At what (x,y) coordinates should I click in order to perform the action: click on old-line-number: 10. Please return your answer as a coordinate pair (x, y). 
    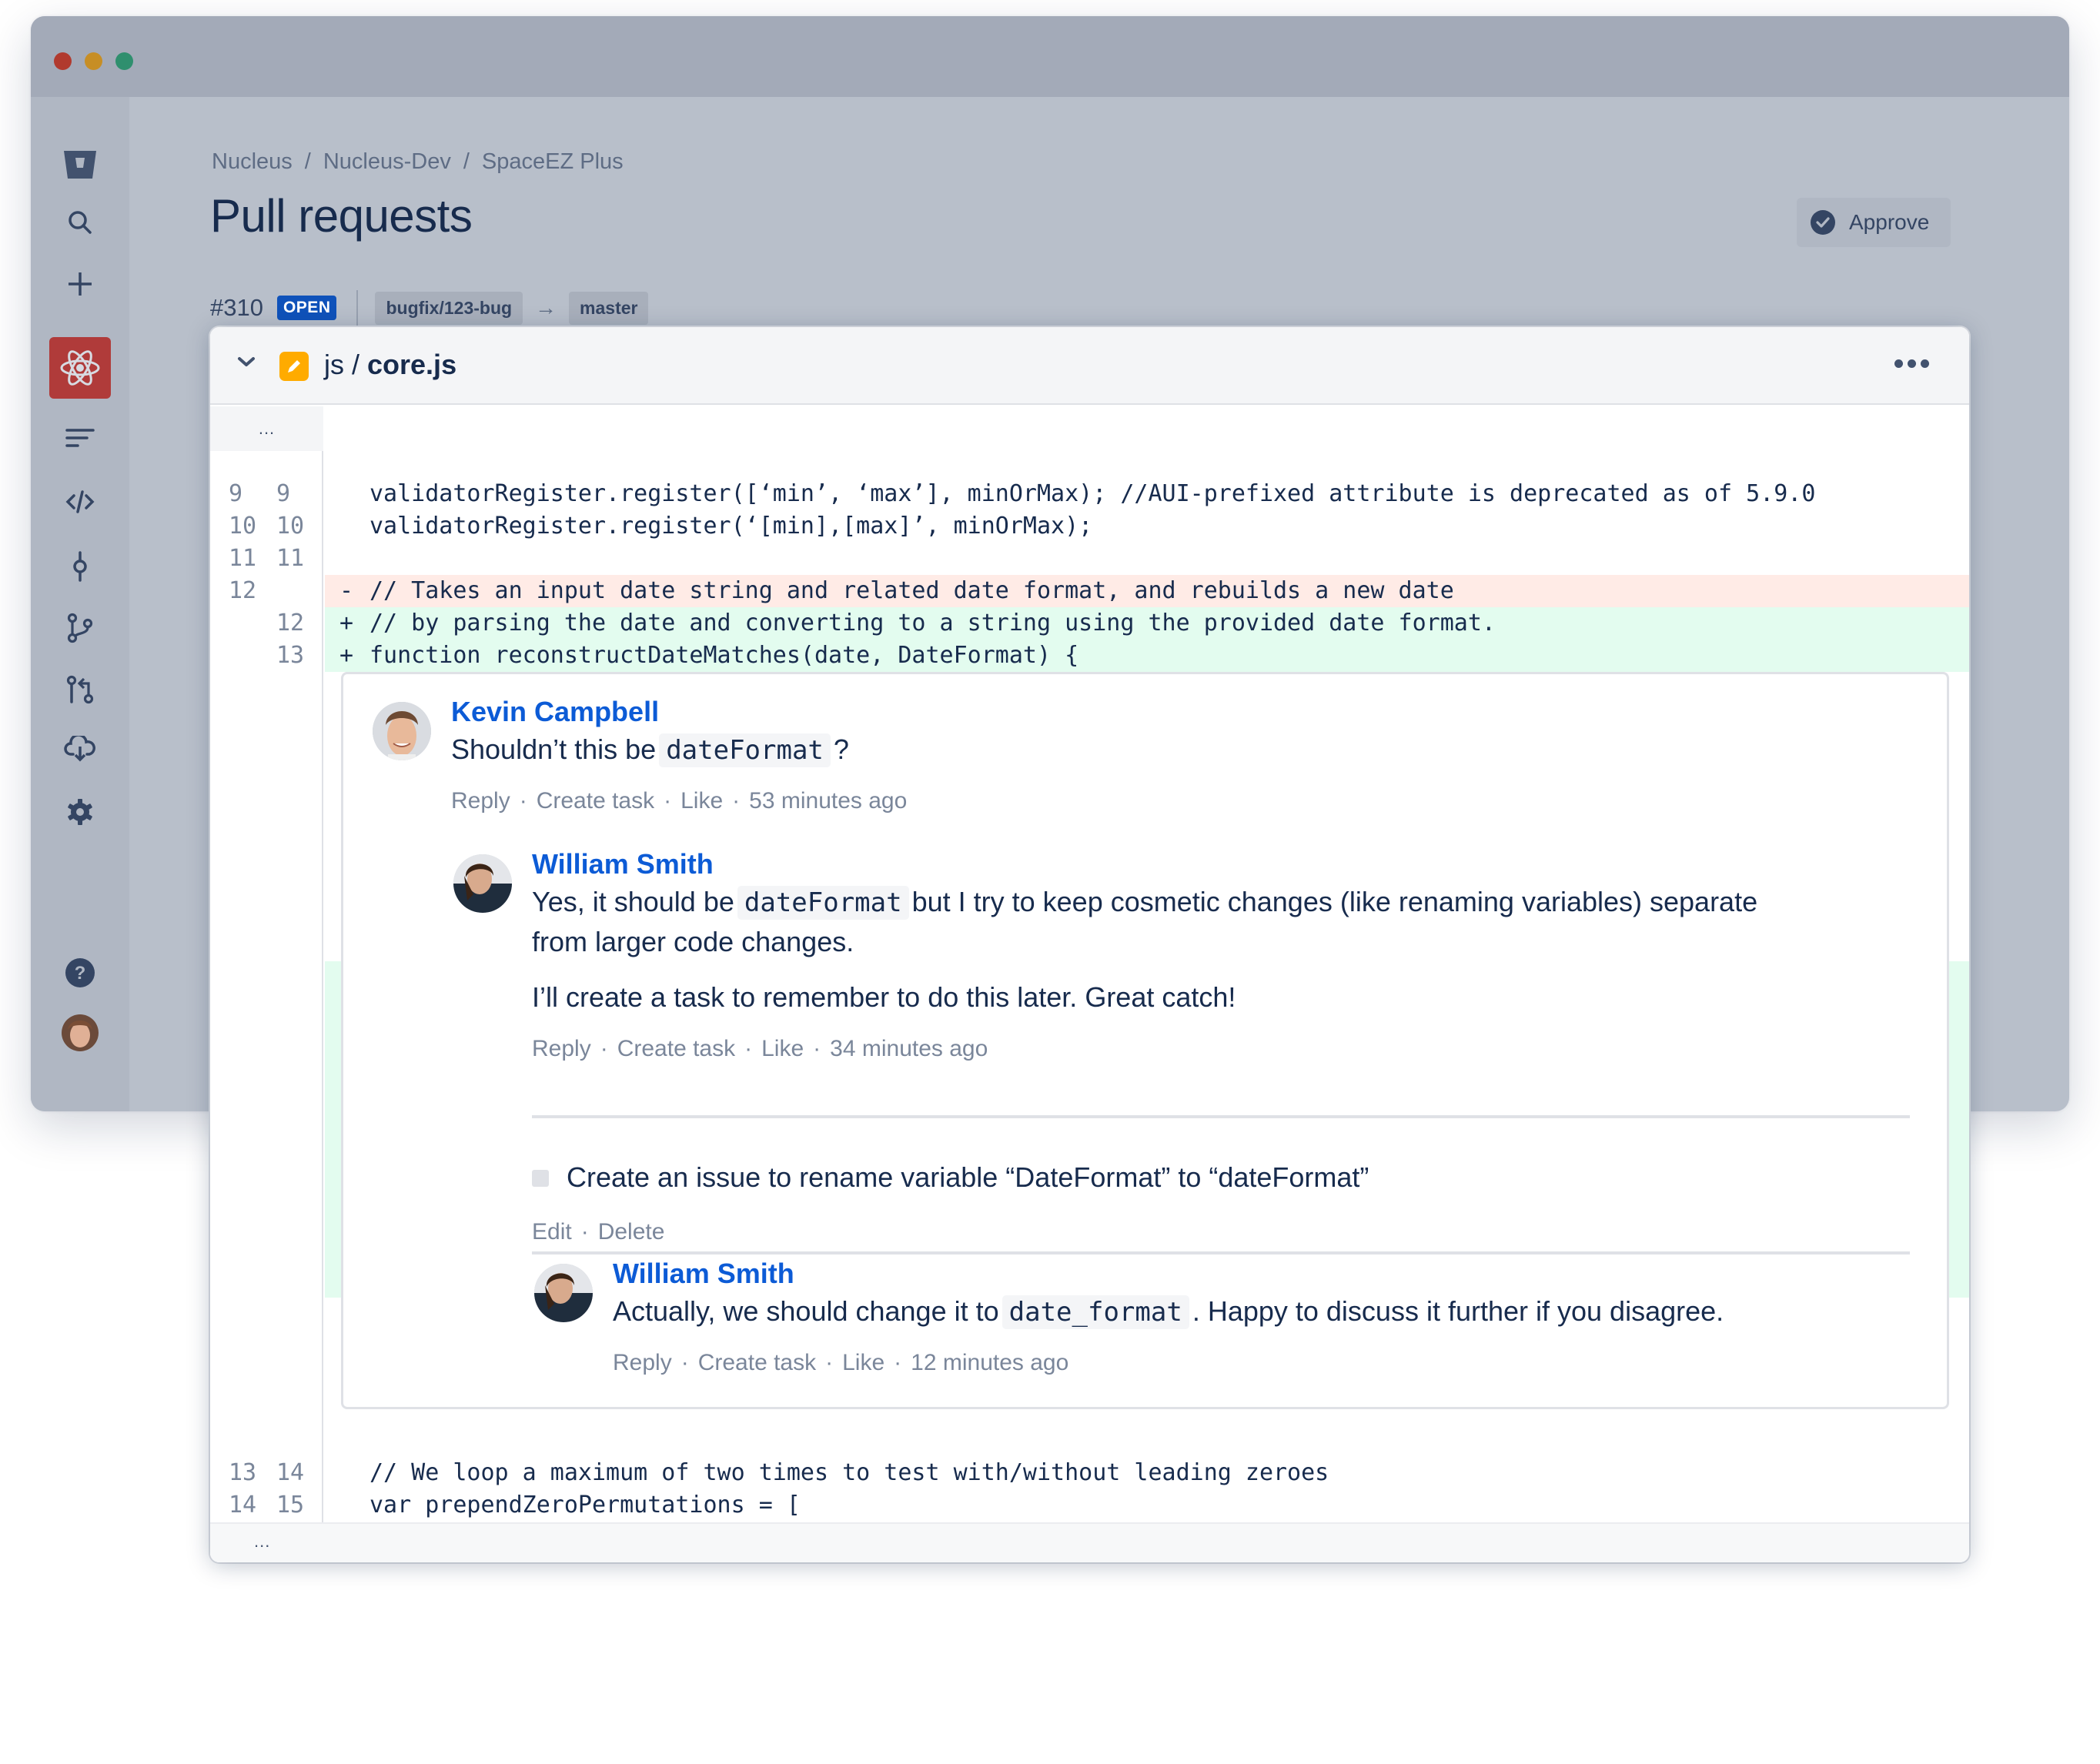
    Looking at the image, I should click on (248, 527).